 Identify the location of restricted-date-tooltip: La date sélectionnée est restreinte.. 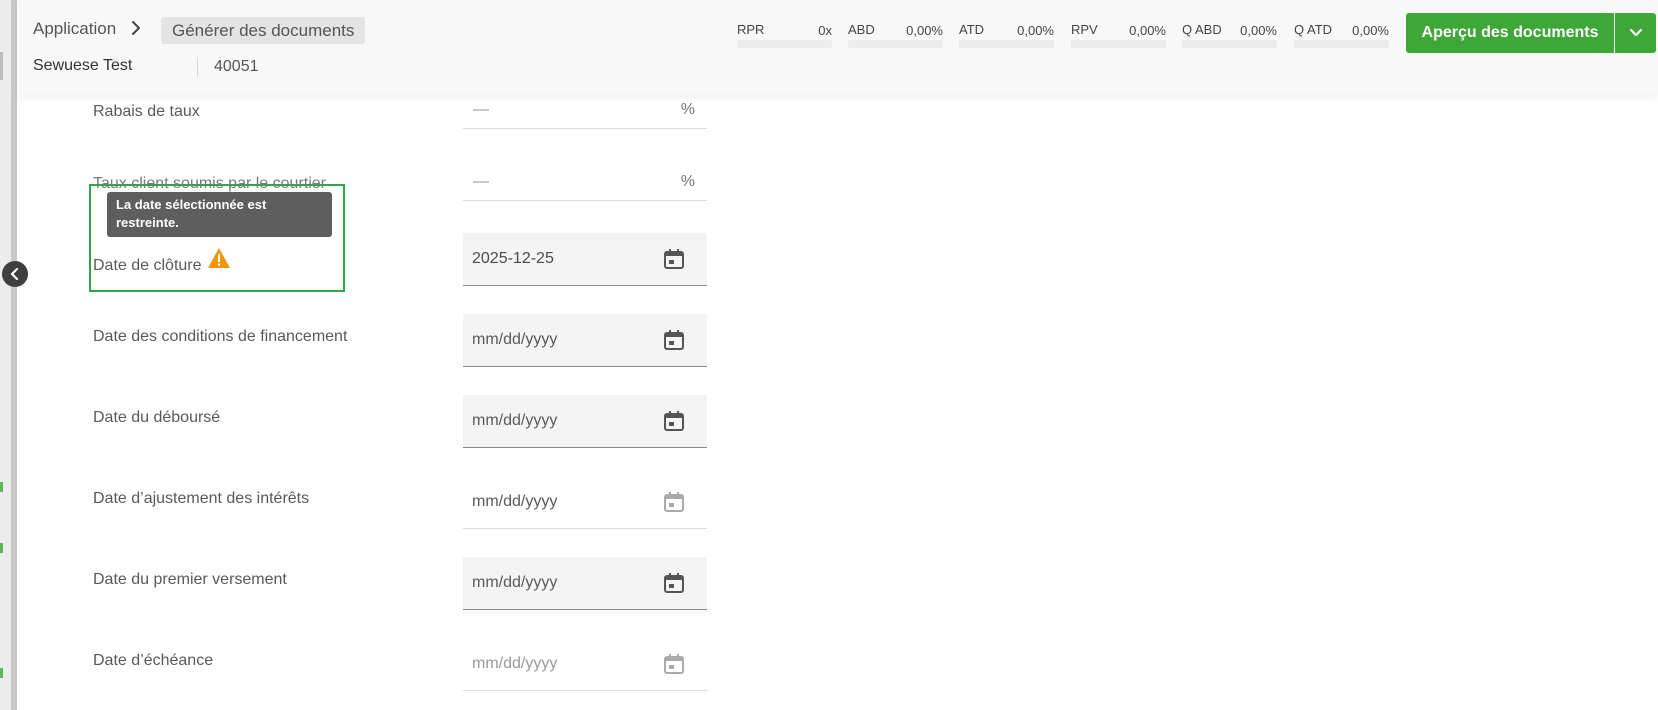
(219, 214).